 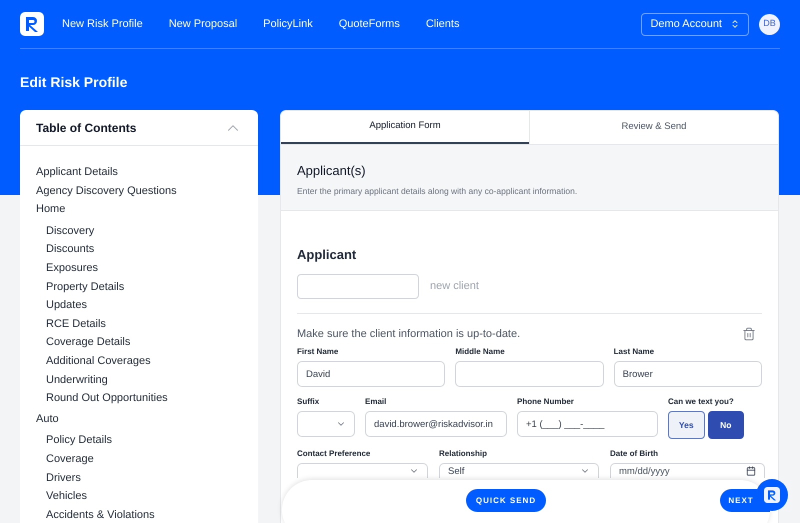 I want to click on field-label: Middle Name, so click(x=480, y=352).